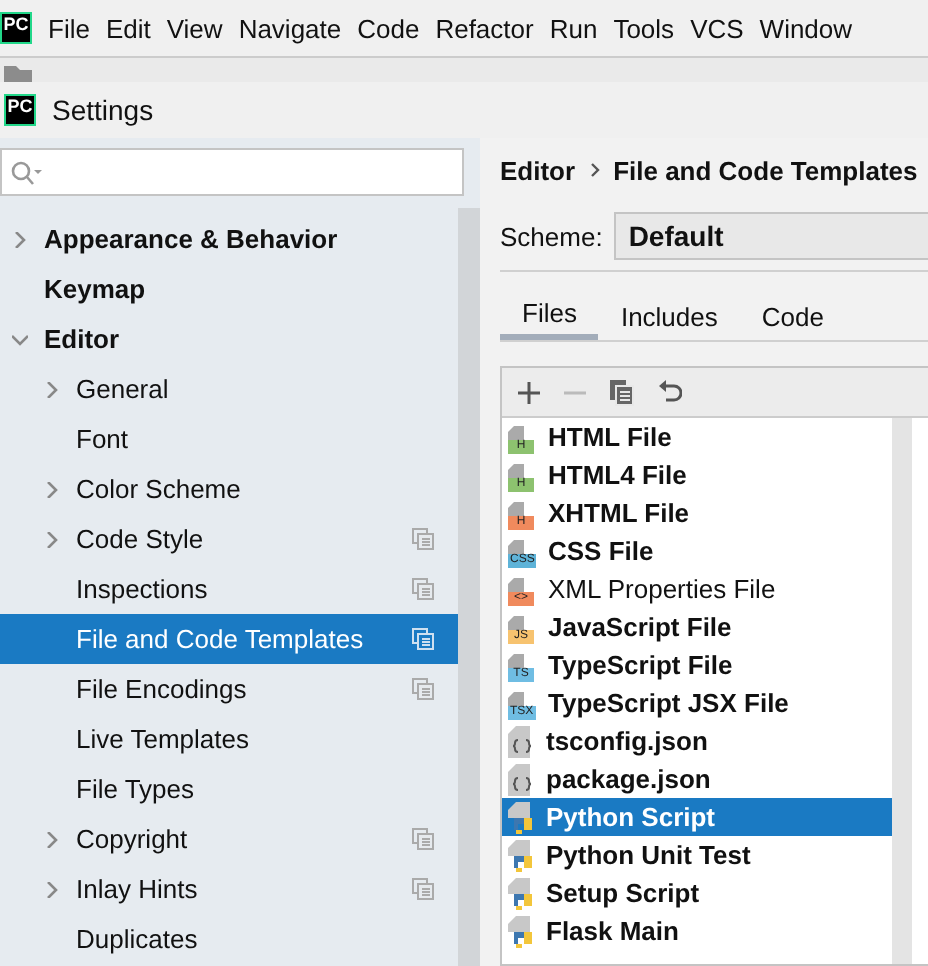 This screenshot has width=928, height=966. Describe the element at coordinates (697, 855) in the screenshot. I see `template-item: Python Unit Test` at that location.